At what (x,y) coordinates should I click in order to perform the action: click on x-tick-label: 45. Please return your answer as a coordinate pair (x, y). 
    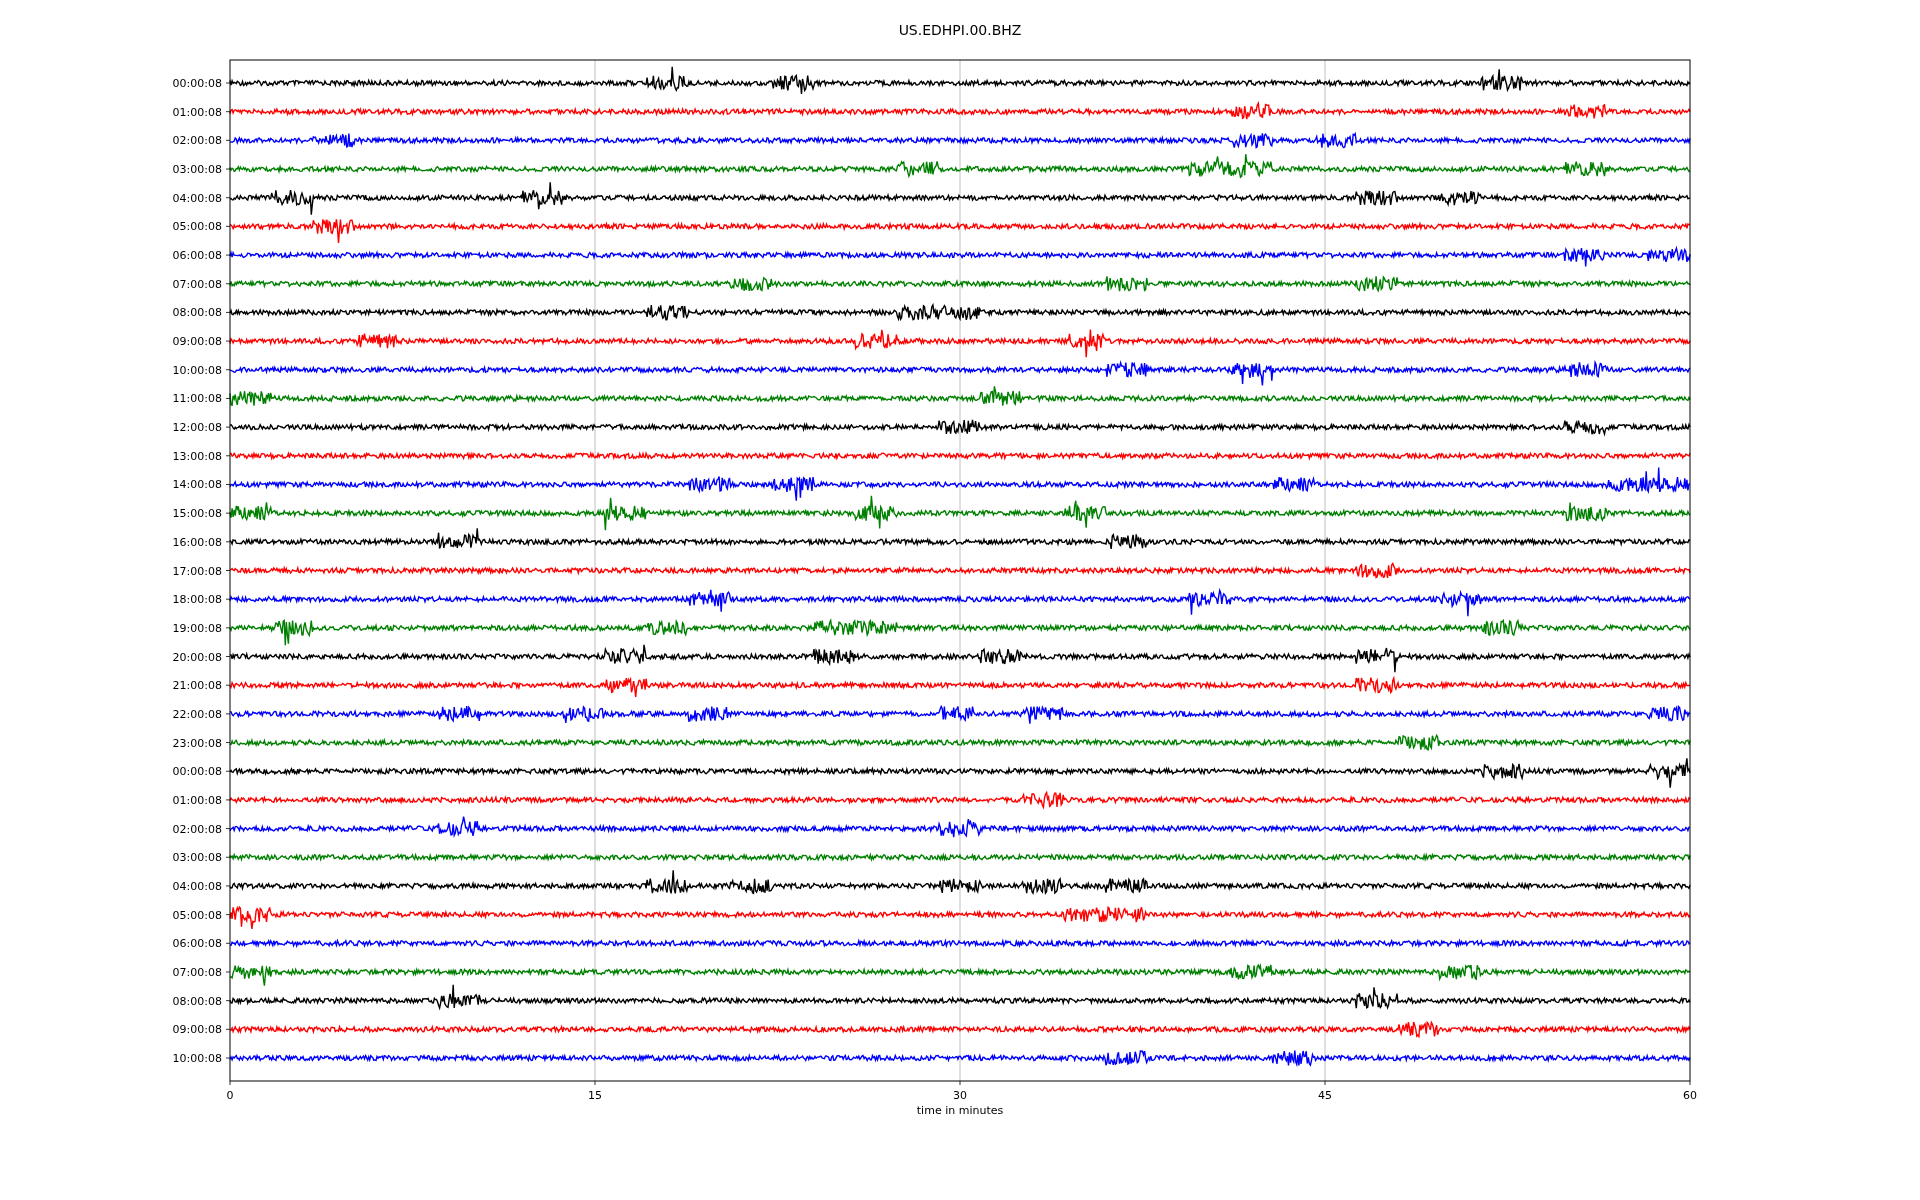
    Looking at the image, I should click on (1325, 1095).